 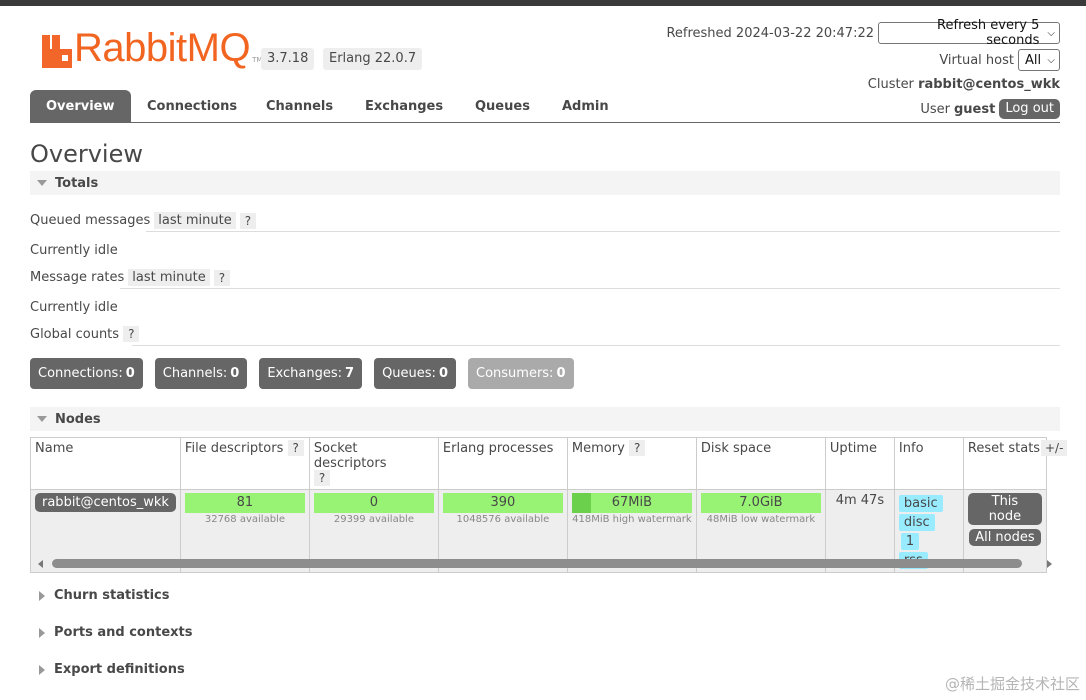 I want to click on bar-value: 0, so click(x=374, y=502).